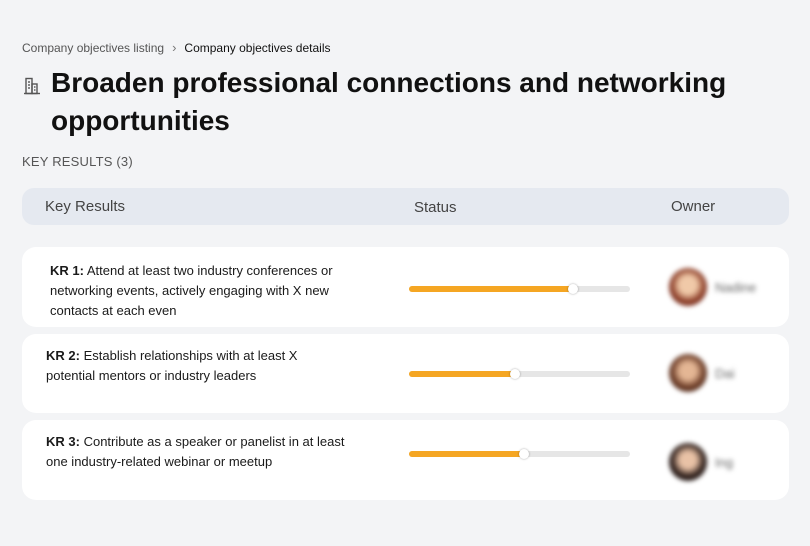 The image size is (810, 546). Describe the element at coordinates (257, 47) in the screenshot. I see `breadcrumb-current: Company objectives details` at that location.